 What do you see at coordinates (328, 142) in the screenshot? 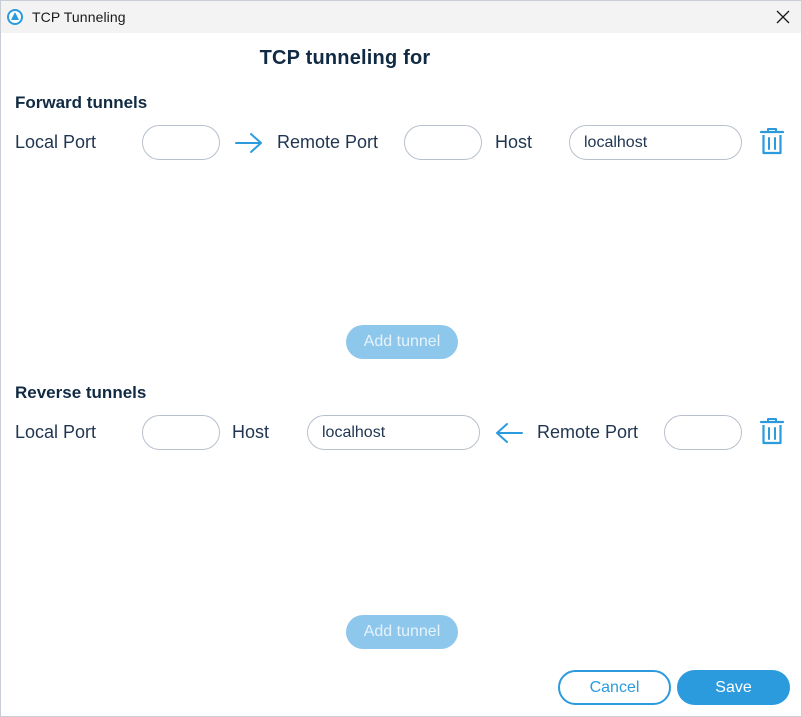
I see `forward-remote-port-label: Remote Port` at bounding box center [328, 142].